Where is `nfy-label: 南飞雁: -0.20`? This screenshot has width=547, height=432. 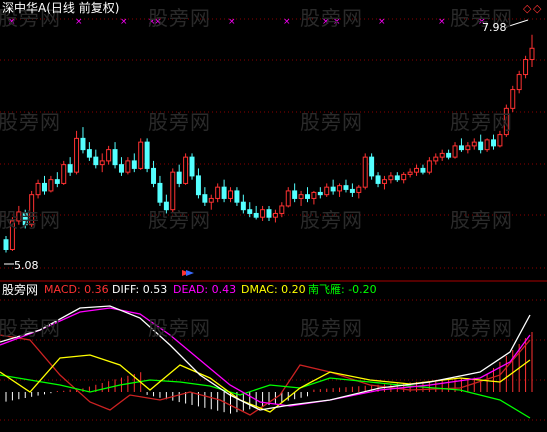 nfy-label: 南飞雁: -0.20 is located at coordinates (342, 289).